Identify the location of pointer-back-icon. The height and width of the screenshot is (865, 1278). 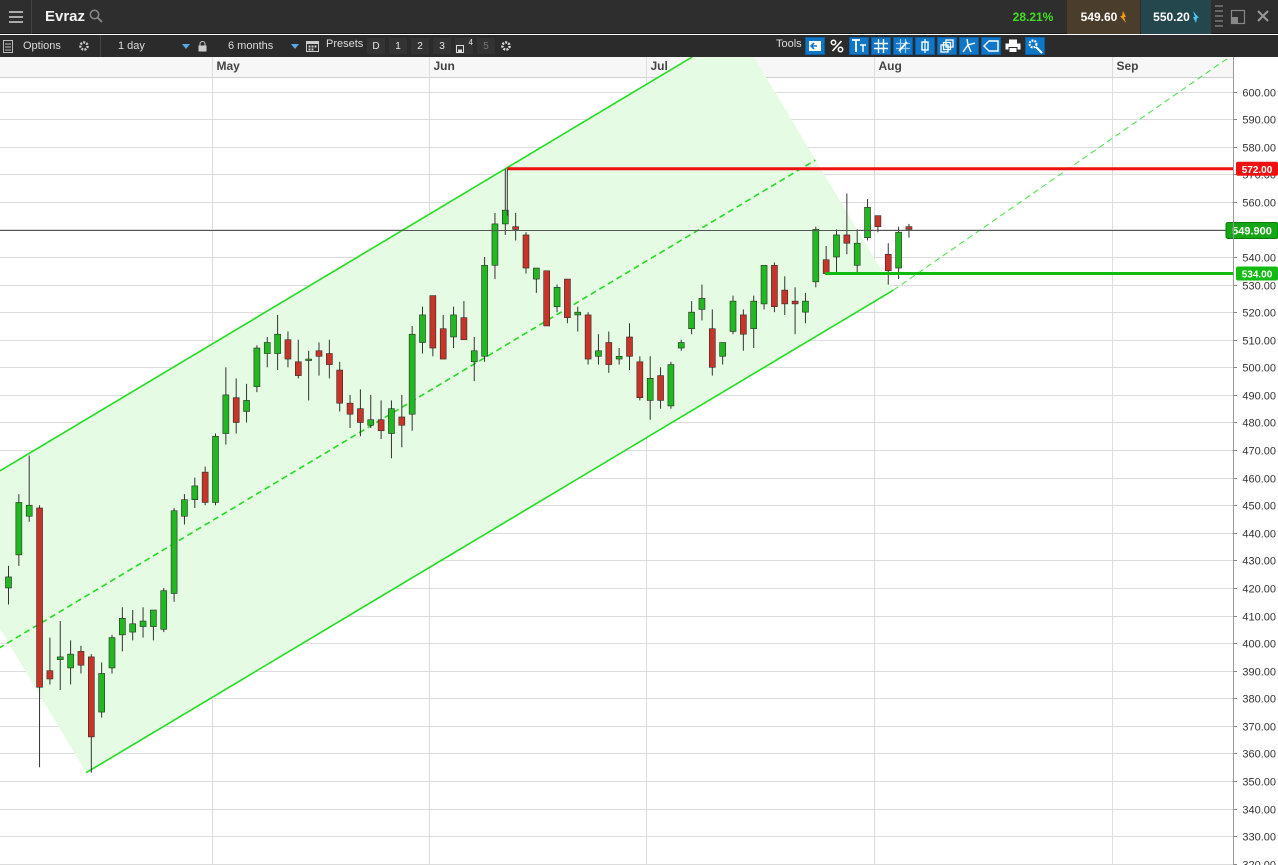
(815, 46).